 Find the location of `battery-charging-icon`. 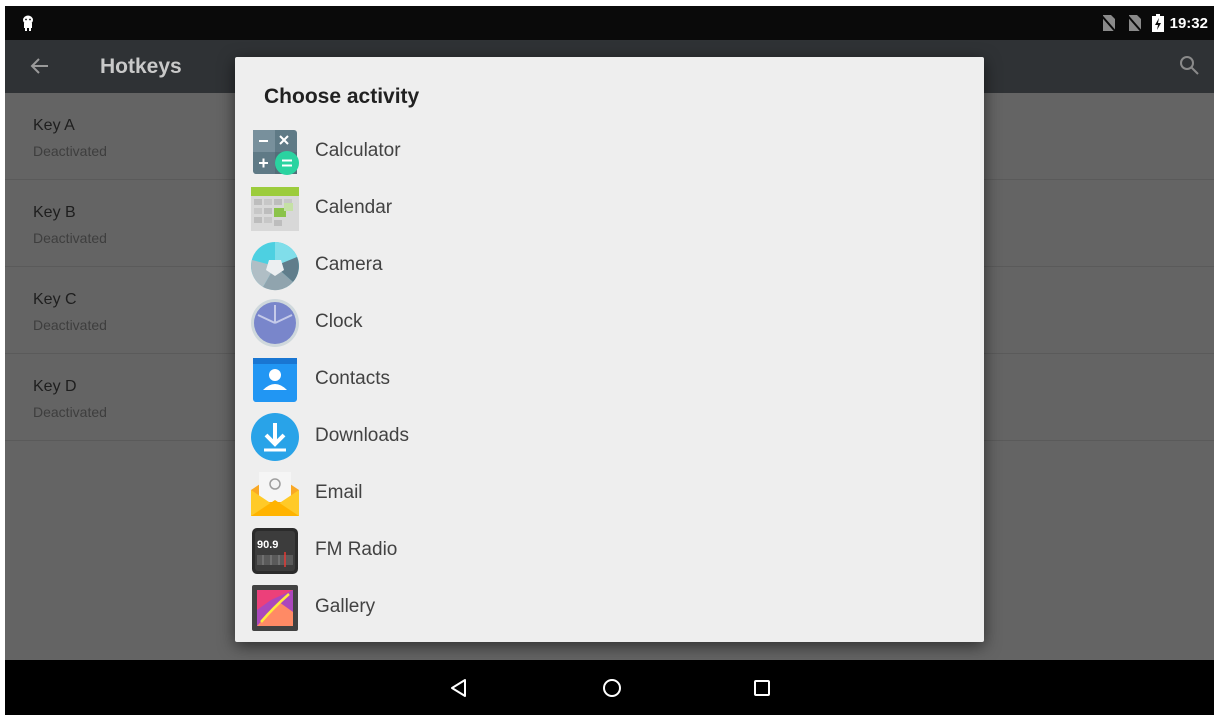

battery-charging-icon is located at coordinates (1157, 23).